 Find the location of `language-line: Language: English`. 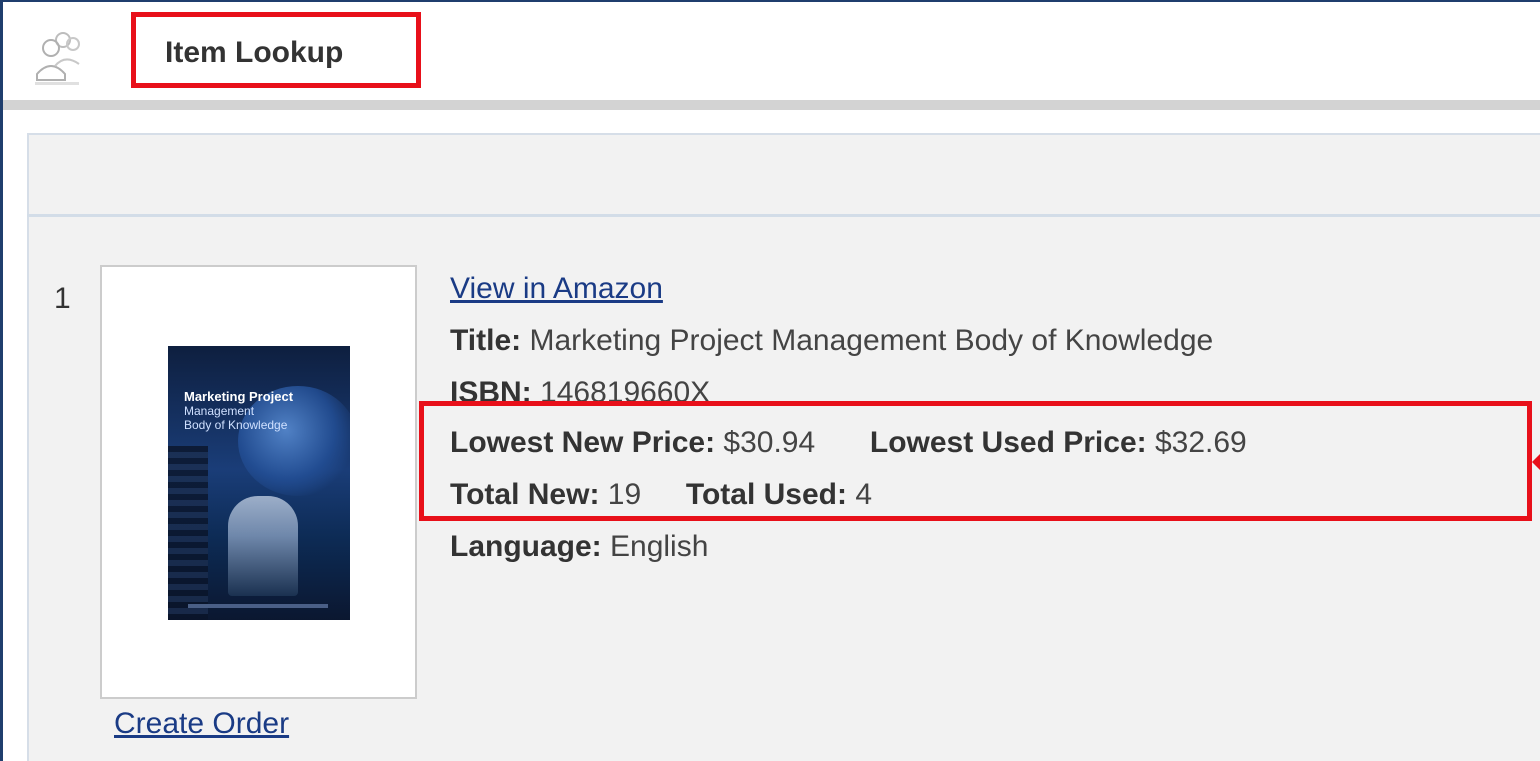

language-line: Language: English is located at coordinates (579, 547).